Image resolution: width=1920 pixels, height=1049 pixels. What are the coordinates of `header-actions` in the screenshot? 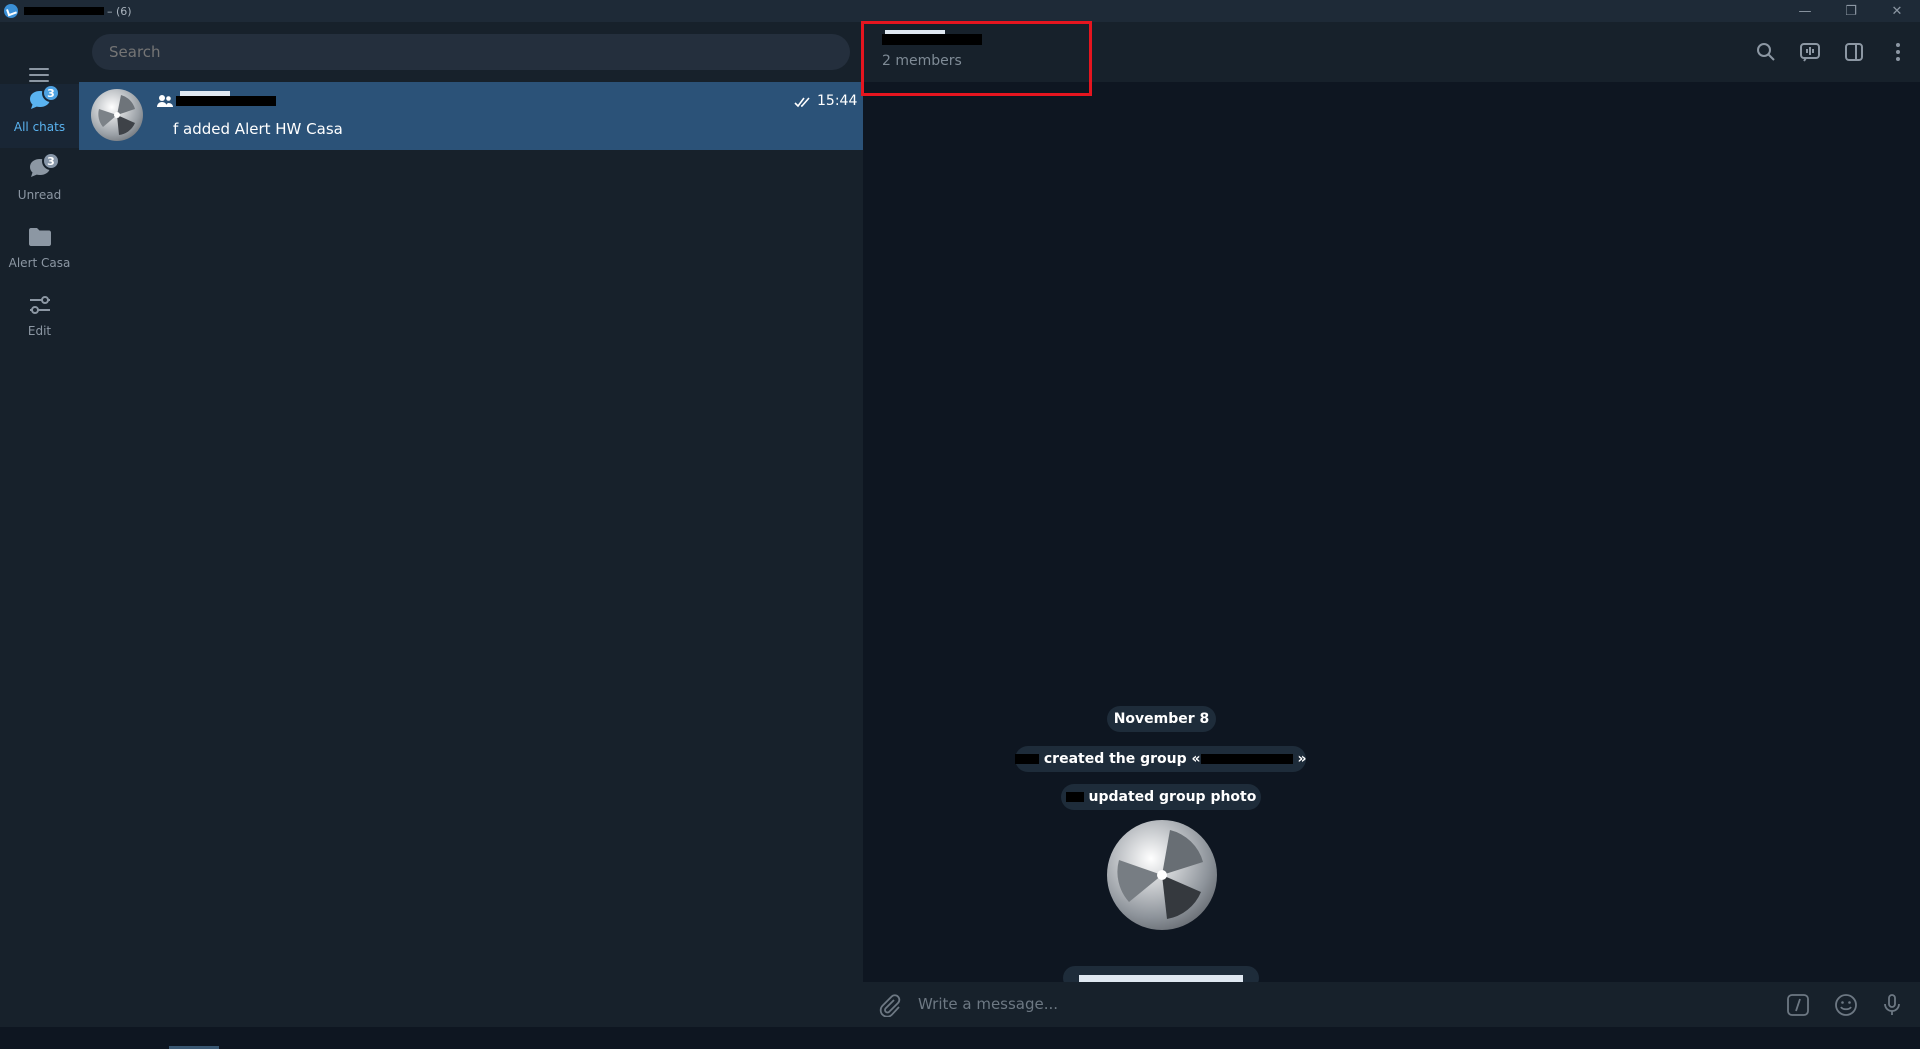 It's located at (1832, 52).